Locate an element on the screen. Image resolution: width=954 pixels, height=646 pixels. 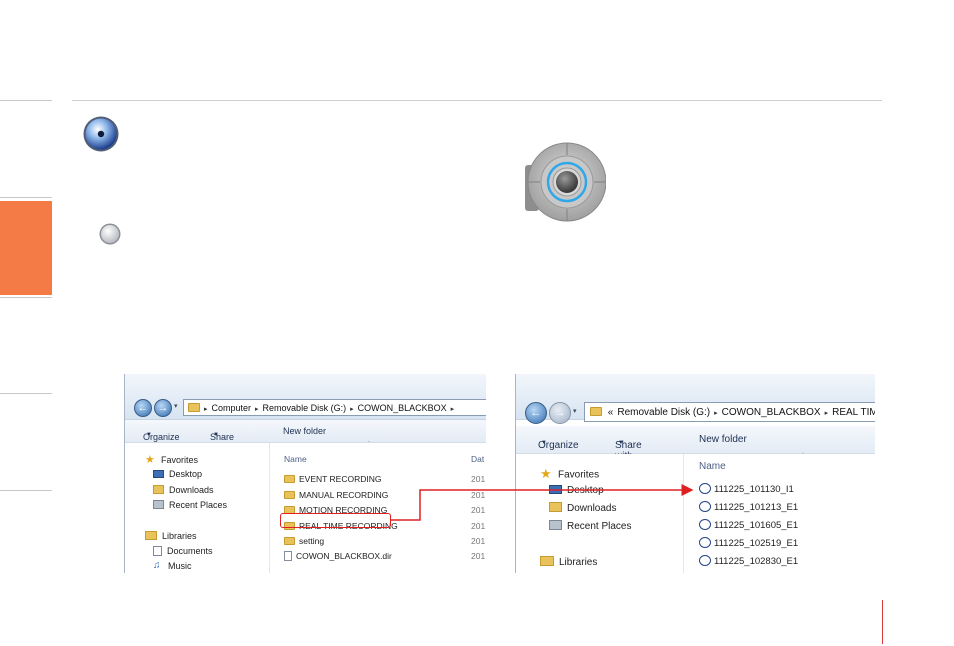
highlight-box is located at coordinates (335, 520).